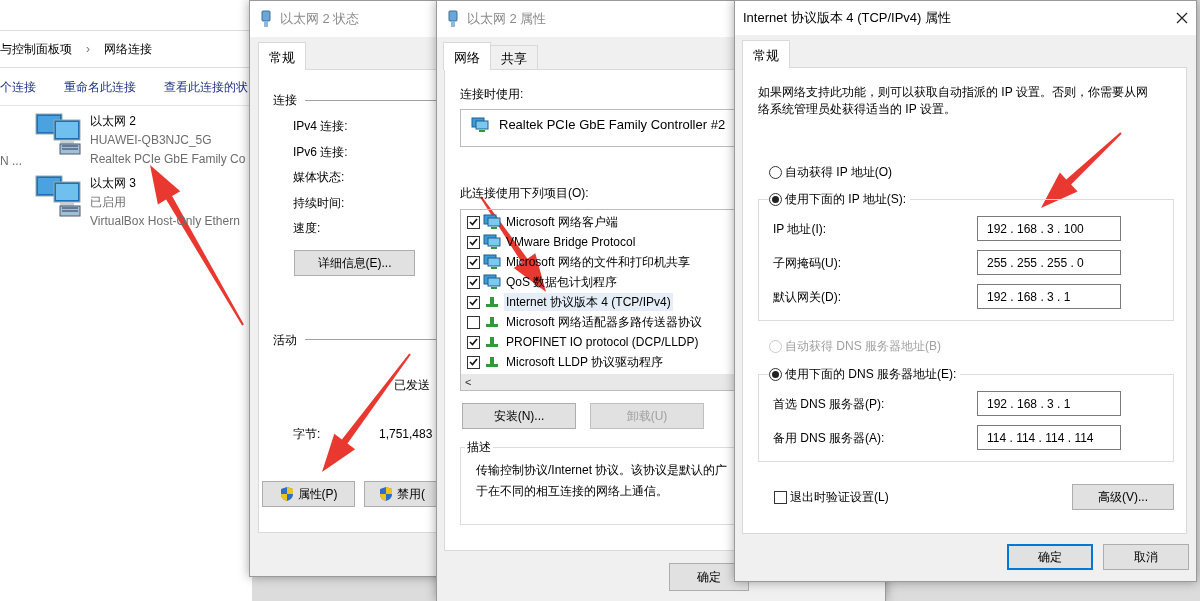 Image resolution: width=1200 pixels, height=601 pixels. What do you see at coordinates (285, 340) in the screenshot?
I see `group-label: 活动` at bounding box center [285, 340].